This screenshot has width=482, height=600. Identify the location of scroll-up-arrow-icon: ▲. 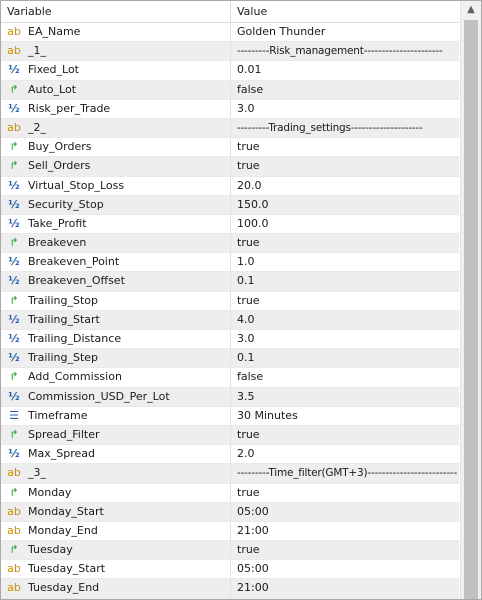
(471, 10).